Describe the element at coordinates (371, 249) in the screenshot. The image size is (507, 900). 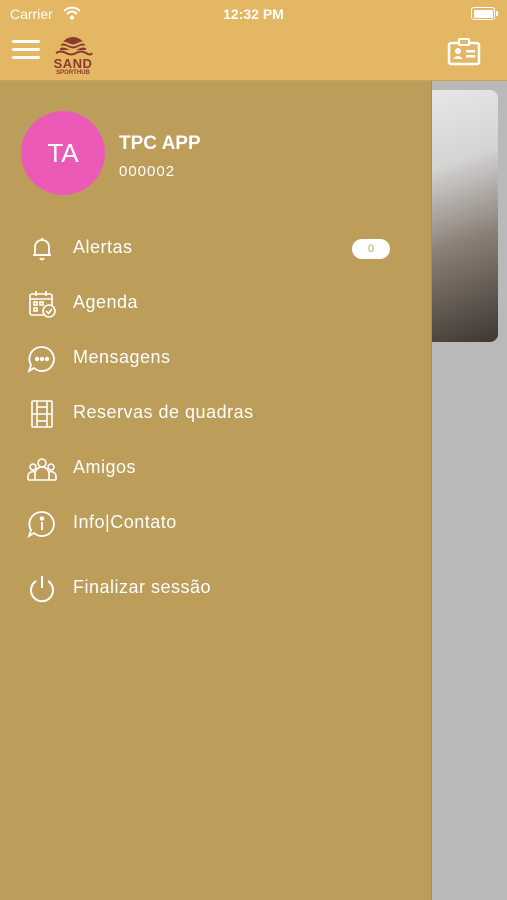
I see `alert-count-badge: 0` at that location.